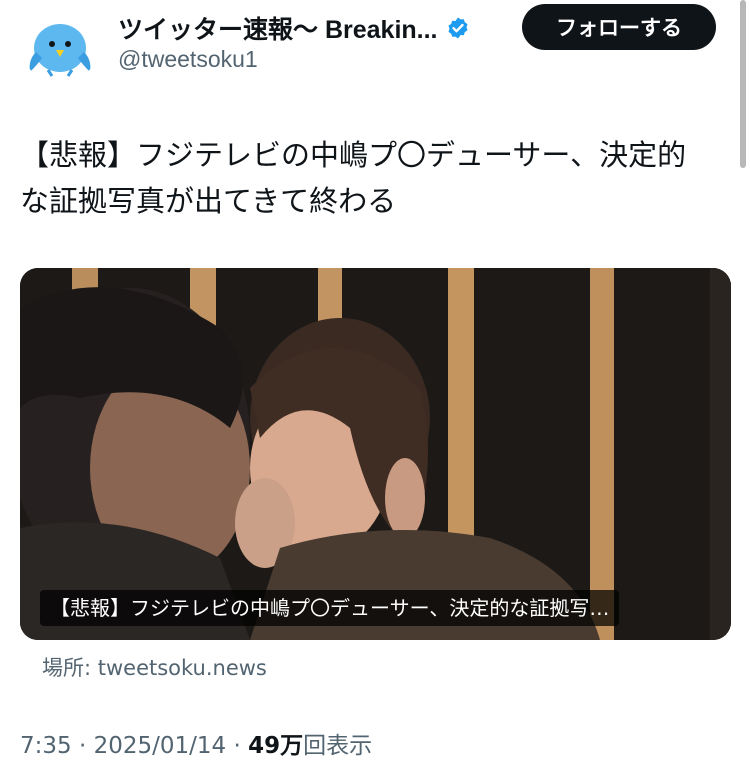  Describe the element at coordinates (338, 746) in the screenshot. I see `views-label: 回表示` at that location.